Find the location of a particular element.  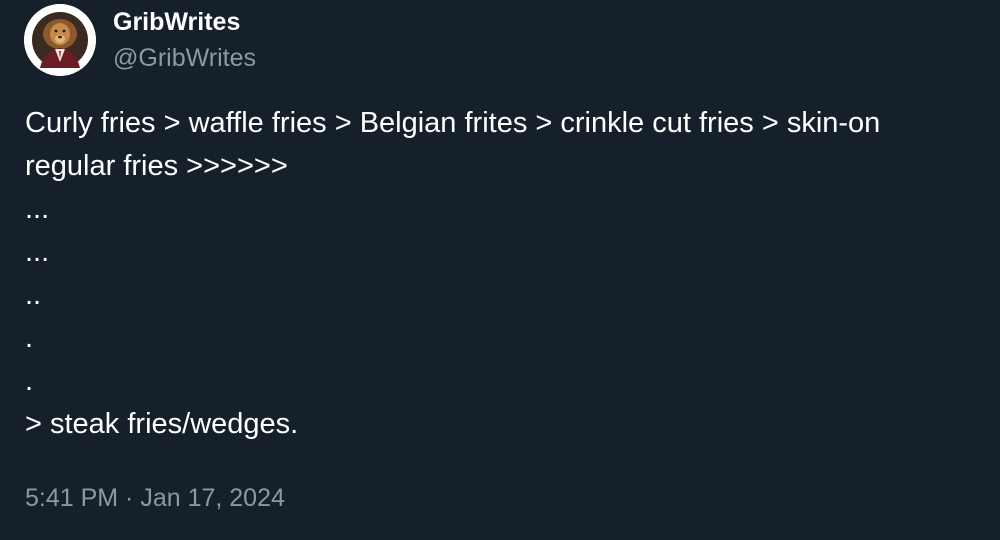

author-display-name: GribWrites is located at coordinates (176, 22).